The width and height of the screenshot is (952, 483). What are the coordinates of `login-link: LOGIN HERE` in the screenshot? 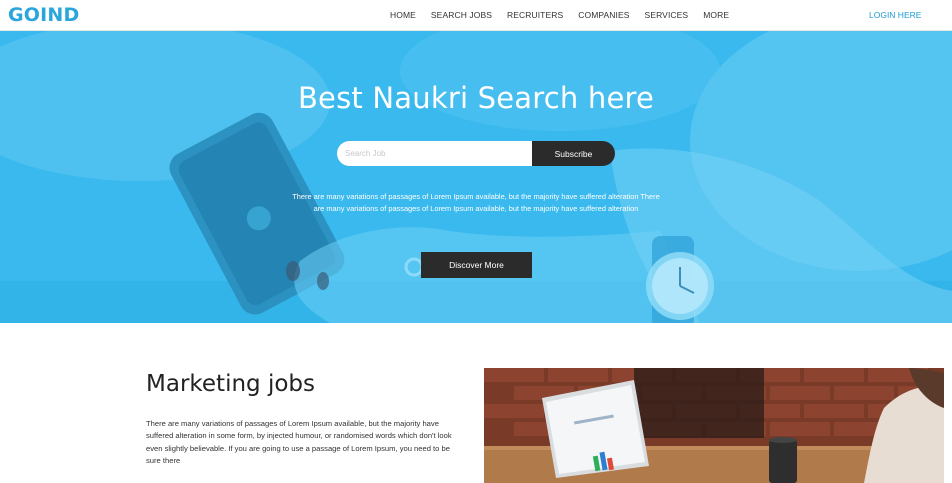 It's located at (895, 15).